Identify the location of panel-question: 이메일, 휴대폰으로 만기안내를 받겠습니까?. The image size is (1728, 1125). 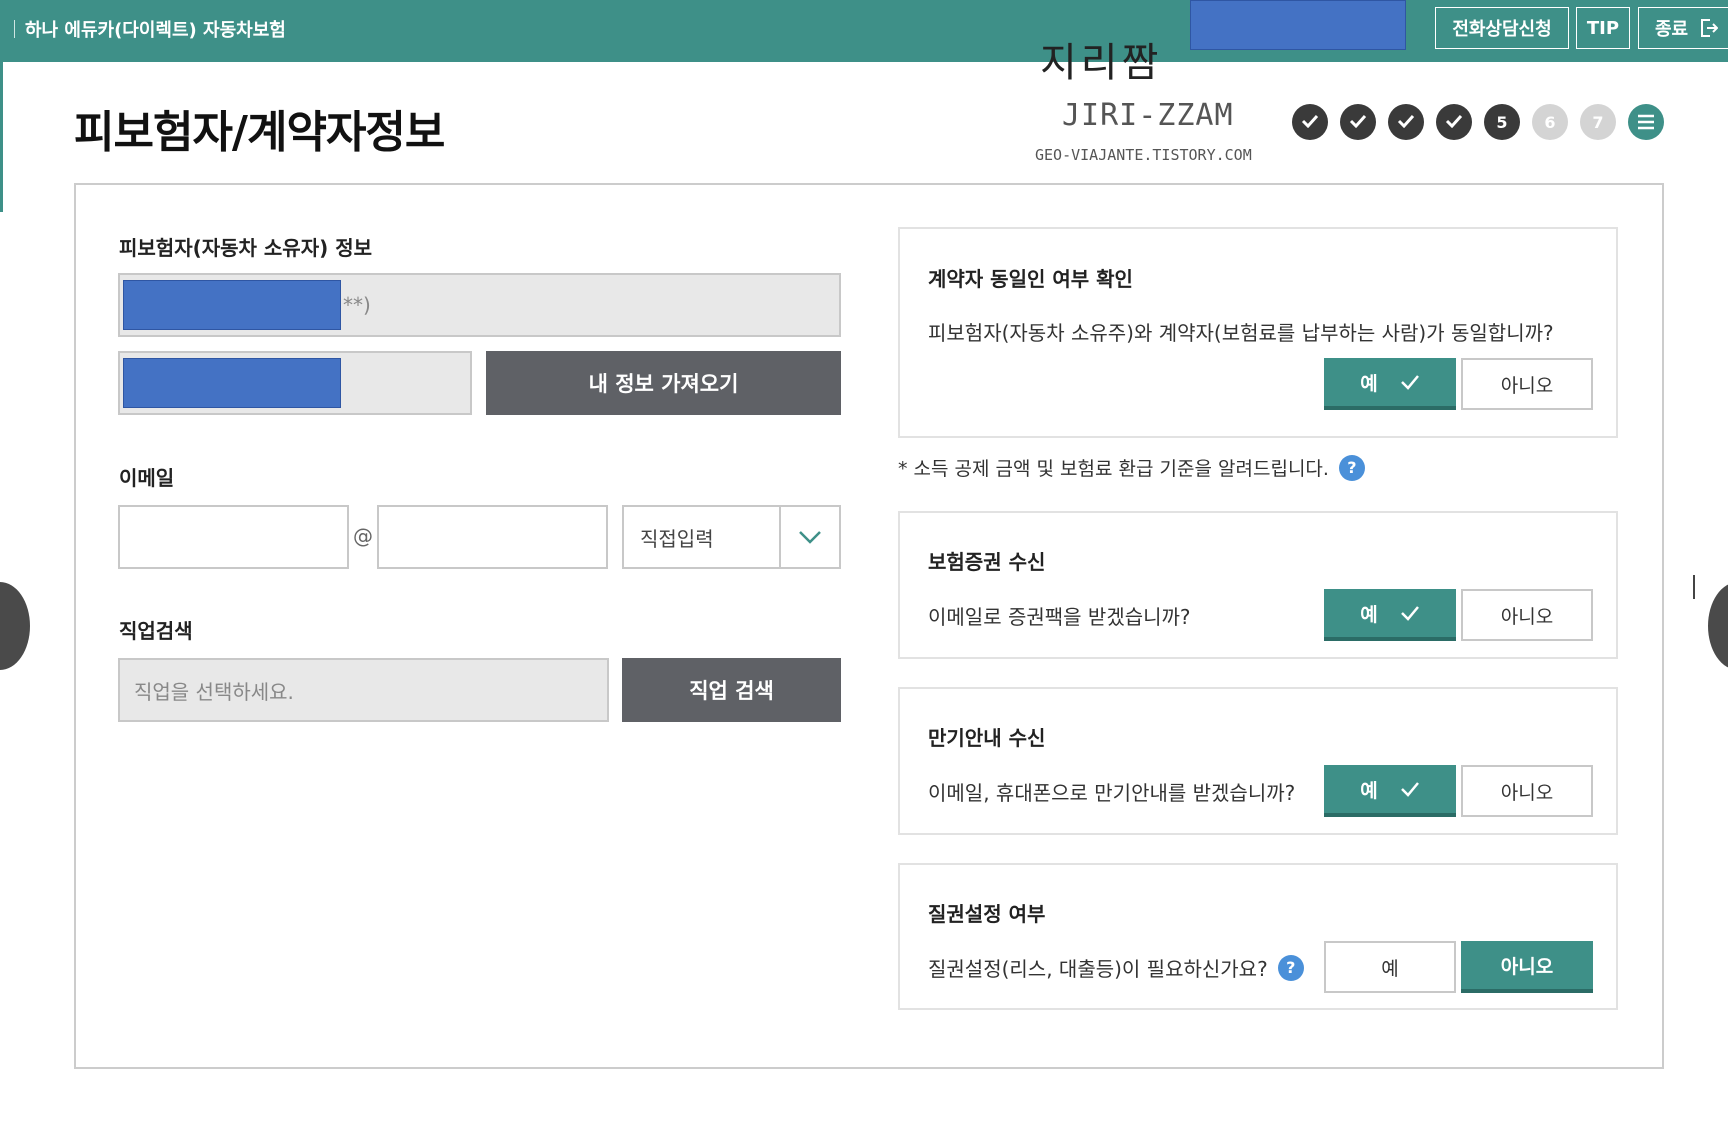
(1112, 793).